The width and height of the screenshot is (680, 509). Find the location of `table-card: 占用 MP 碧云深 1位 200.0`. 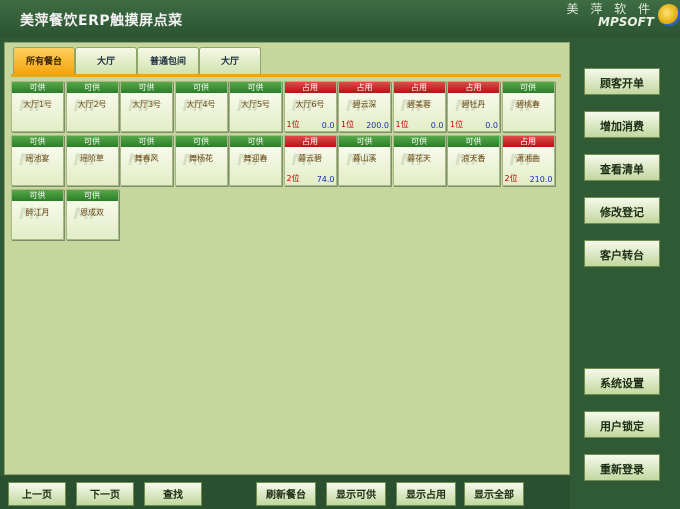

table-card: 占用 MP 碧云深 1位 200.0 is located at coordinates (364, 106).